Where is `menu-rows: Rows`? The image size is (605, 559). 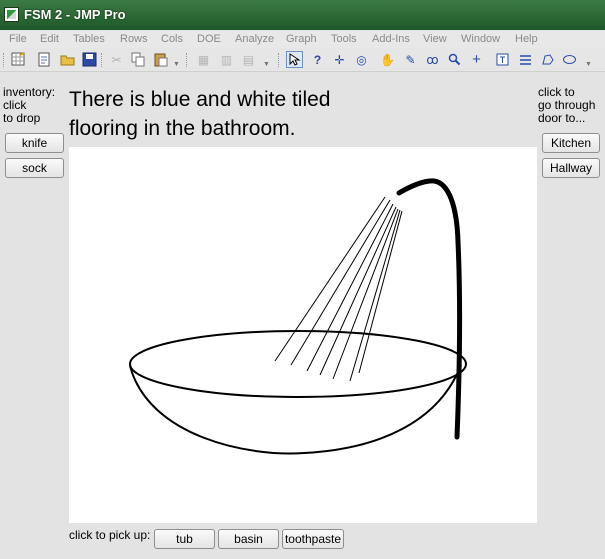
menu-rows: Rows is located at coordinates (134, 39).